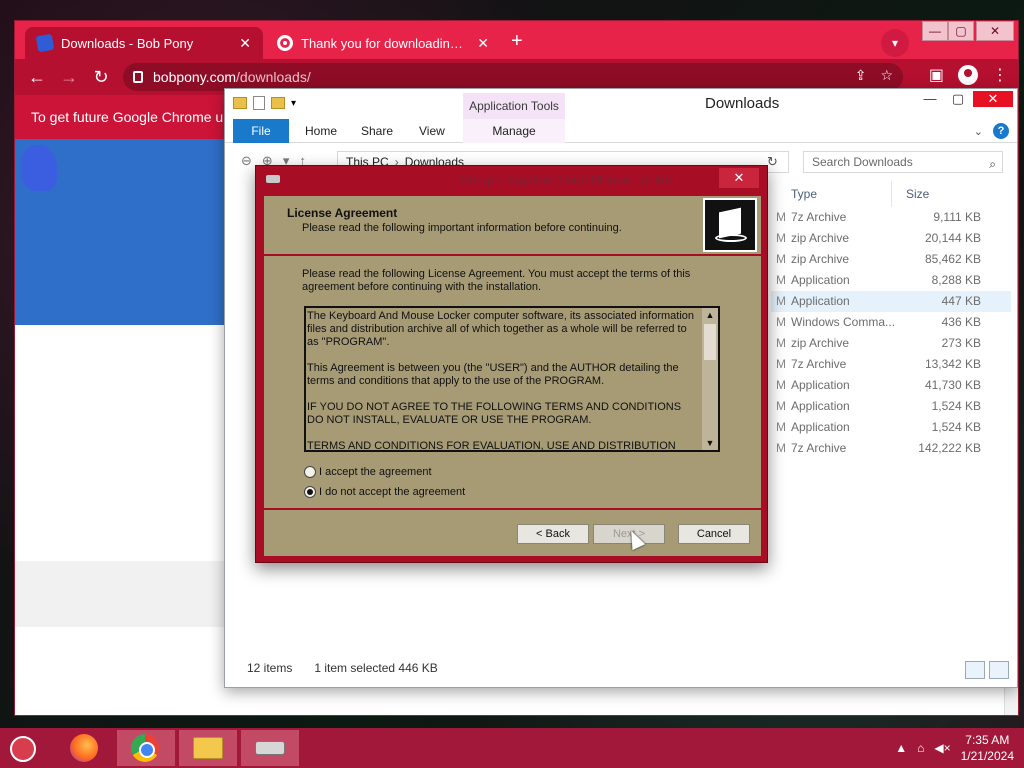  Describe the element at coordinates (432, 131) in the screenshot. I see `tab-view: View` at that location.